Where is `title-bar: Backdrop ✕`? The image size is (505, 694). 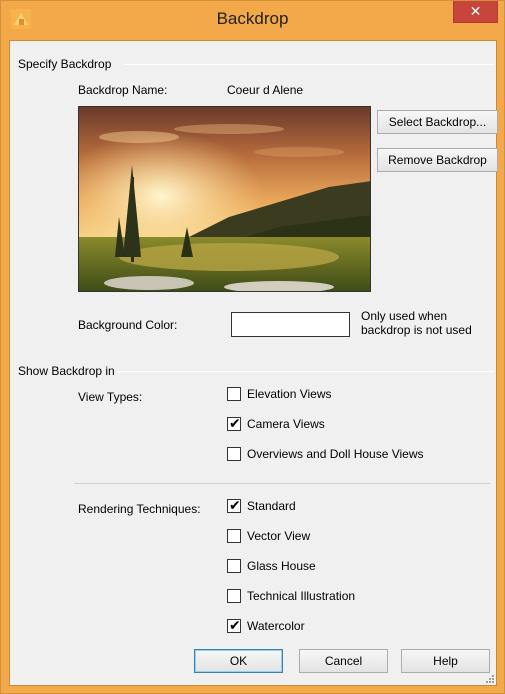
title-bar: Backdrop ✕ is located at coordinates (252, 20).